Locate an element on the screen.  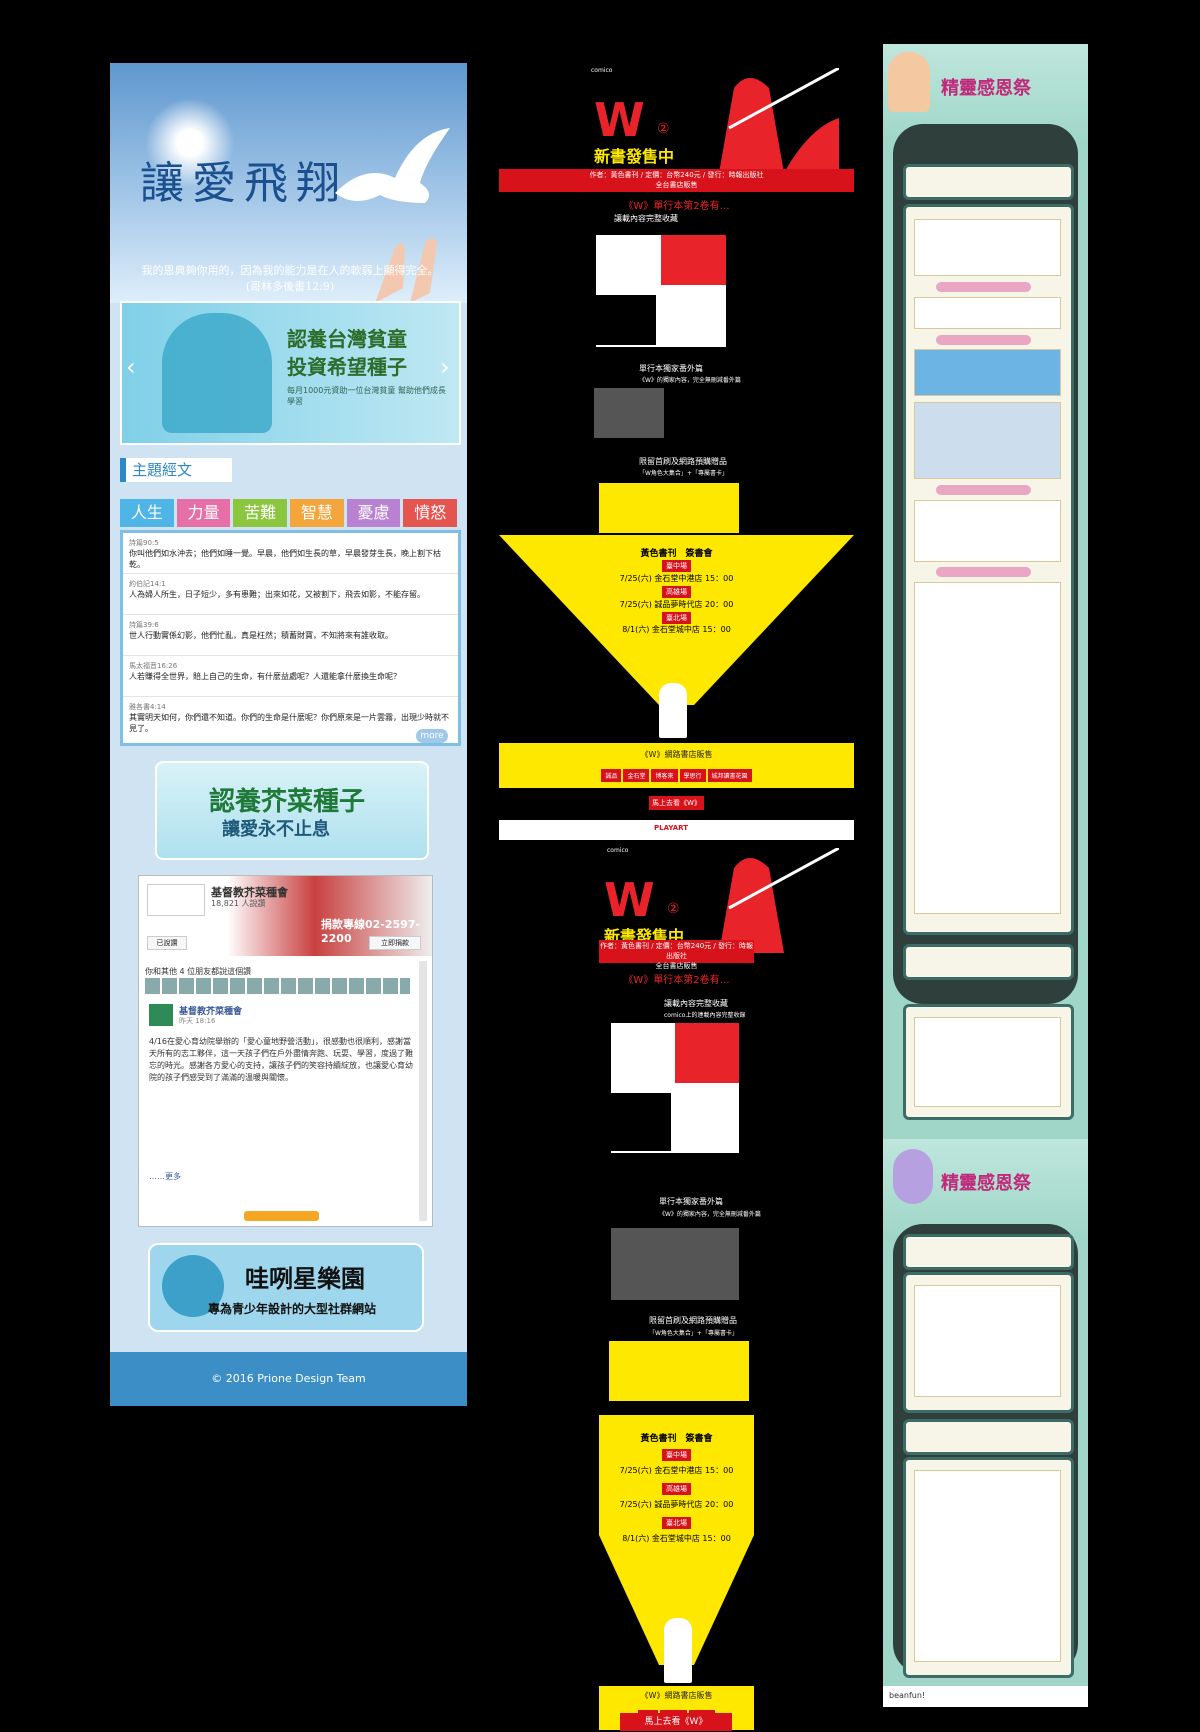
event-city-2: 高雄場 is located at coordinates (676, 1489).